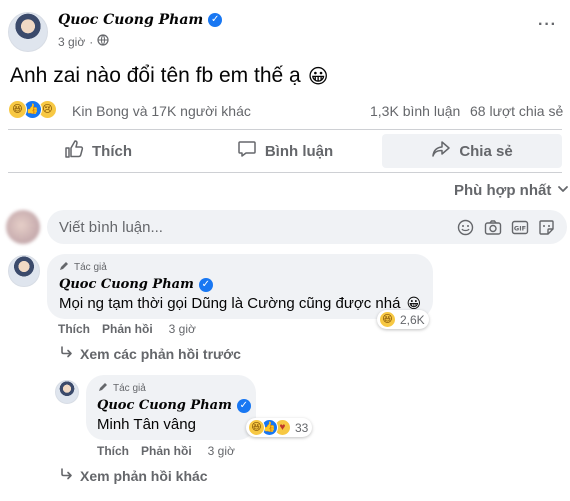 This screenshot has height=501, width=570. What do you see at coordinates (74, 329) in the screenshot?
I see `comment-like-link: Thích` at bounding box center [74, 329].